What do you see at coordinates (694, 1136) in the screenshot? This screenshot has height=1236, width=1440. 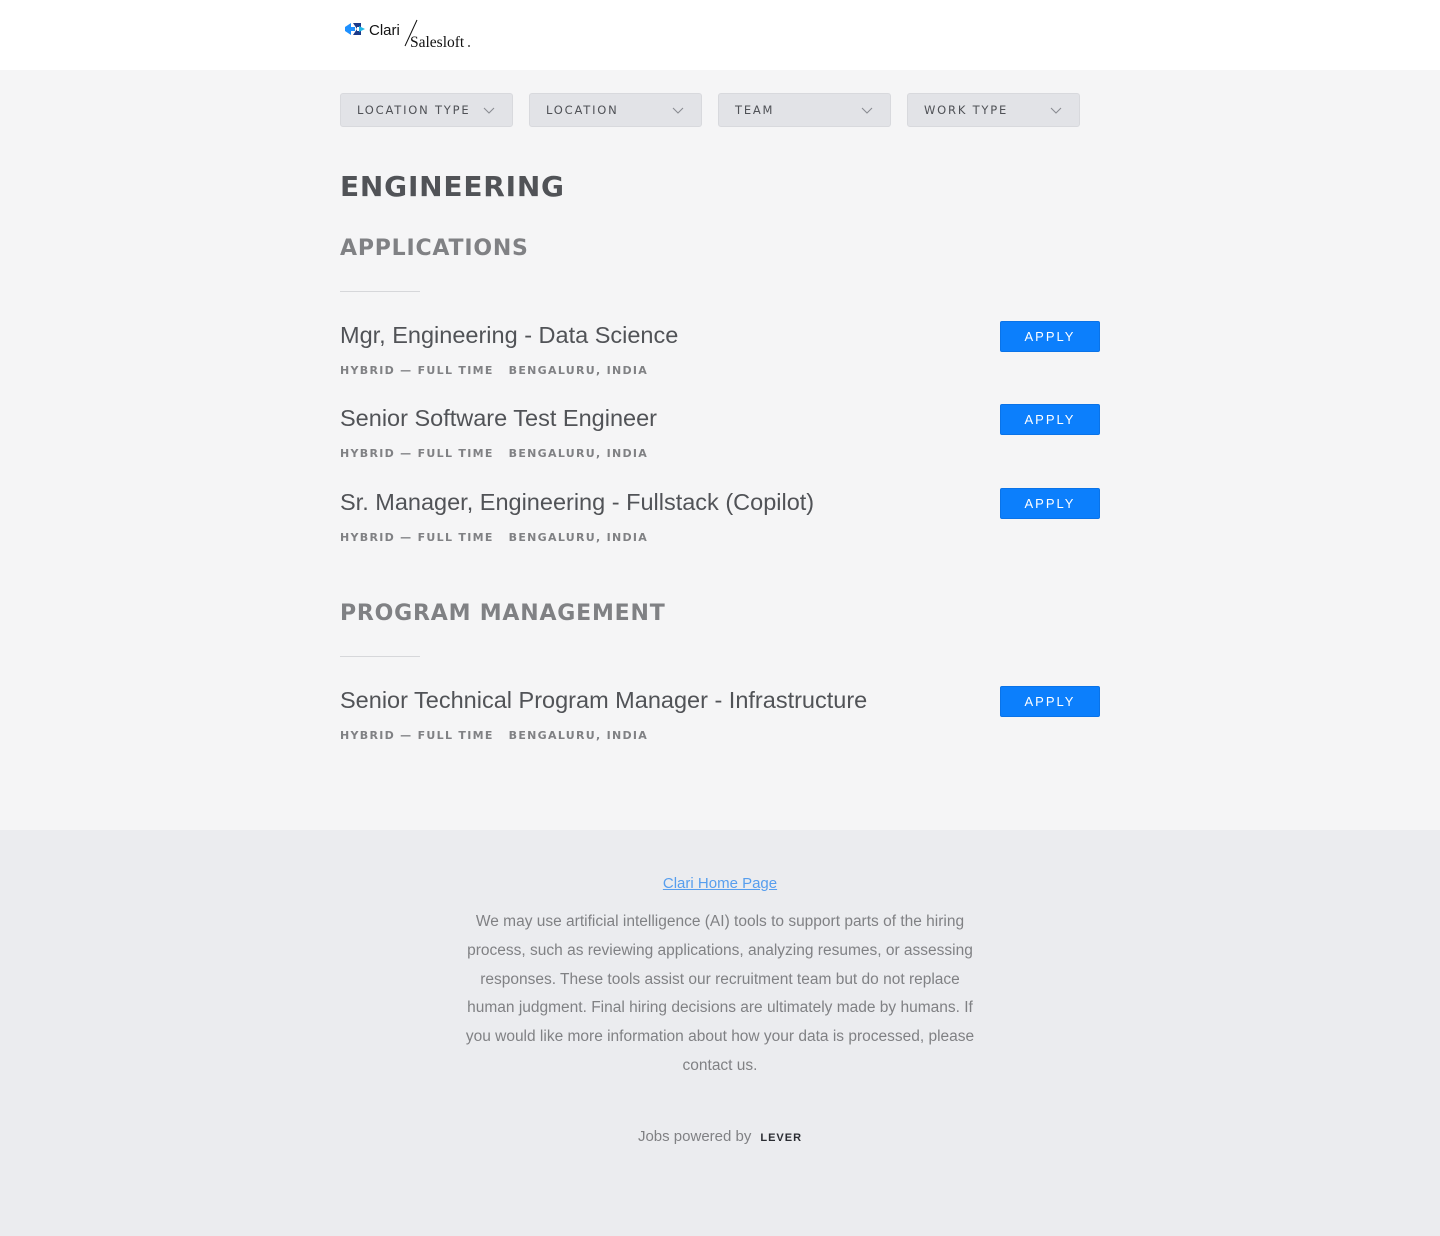 I see `powered-by-text: Jobs powered by` at bounding box center [694, 1136].